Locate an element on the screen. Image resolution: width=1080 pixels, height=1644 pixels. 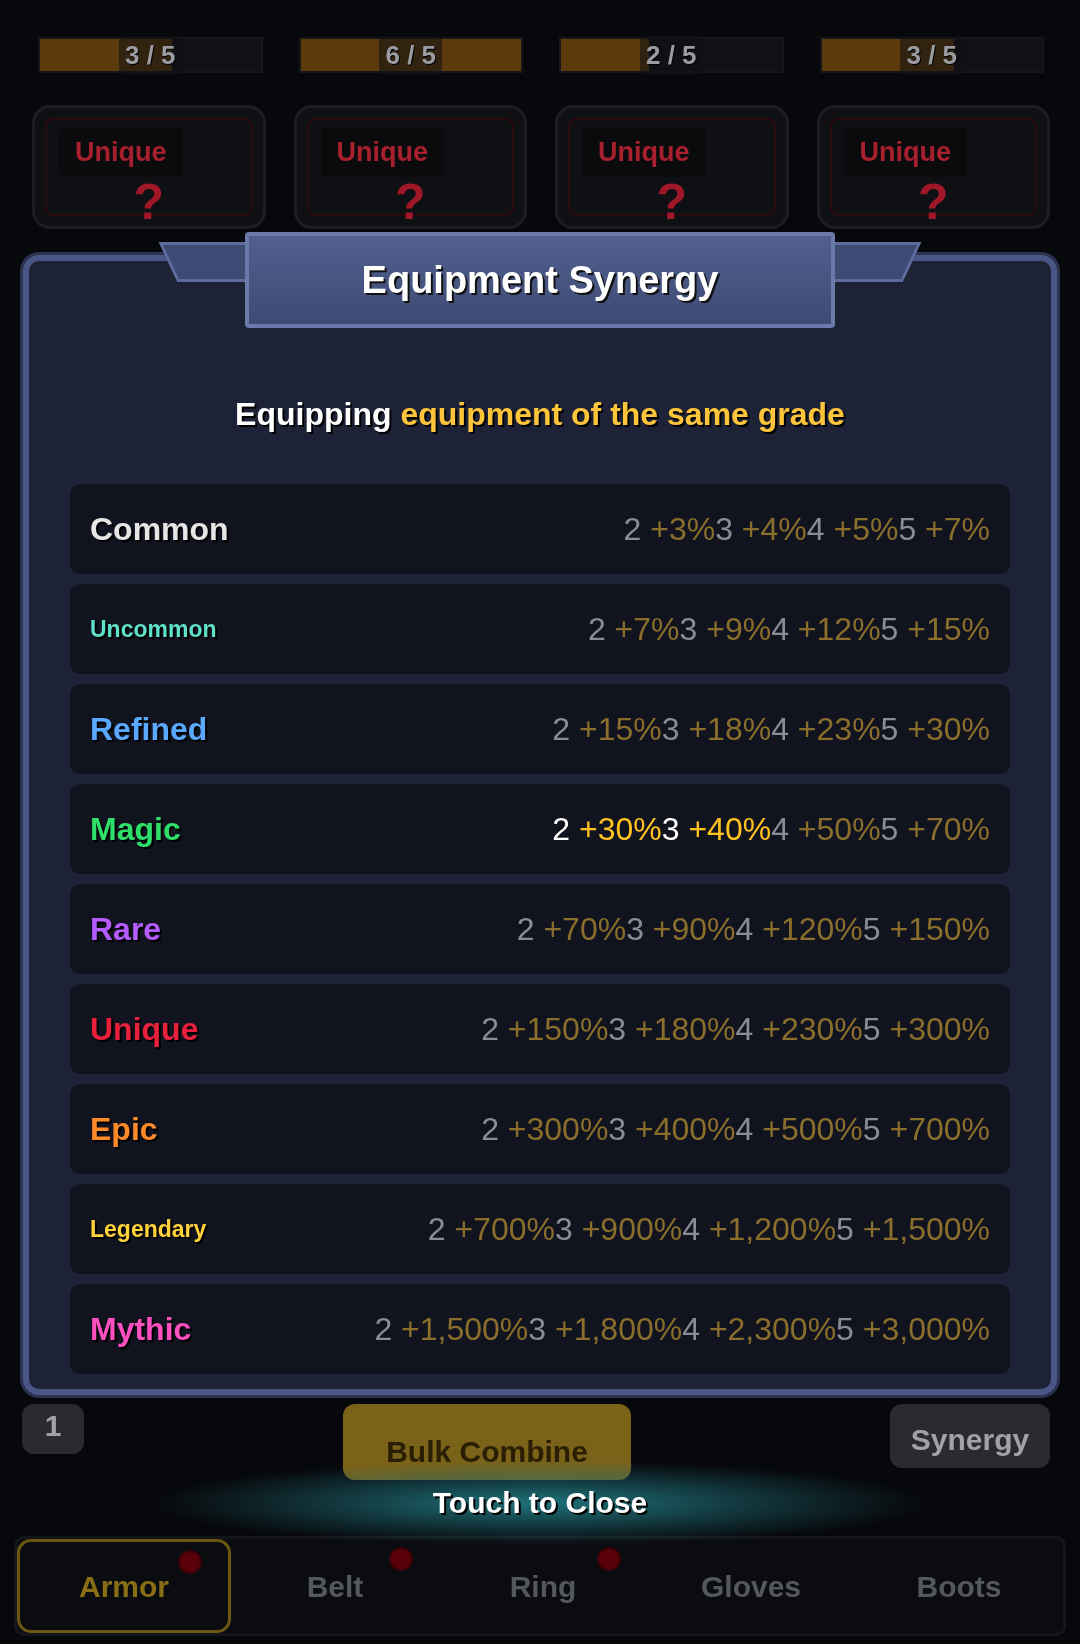
tier-bonus: +40% is located at coordinates (730, 829).